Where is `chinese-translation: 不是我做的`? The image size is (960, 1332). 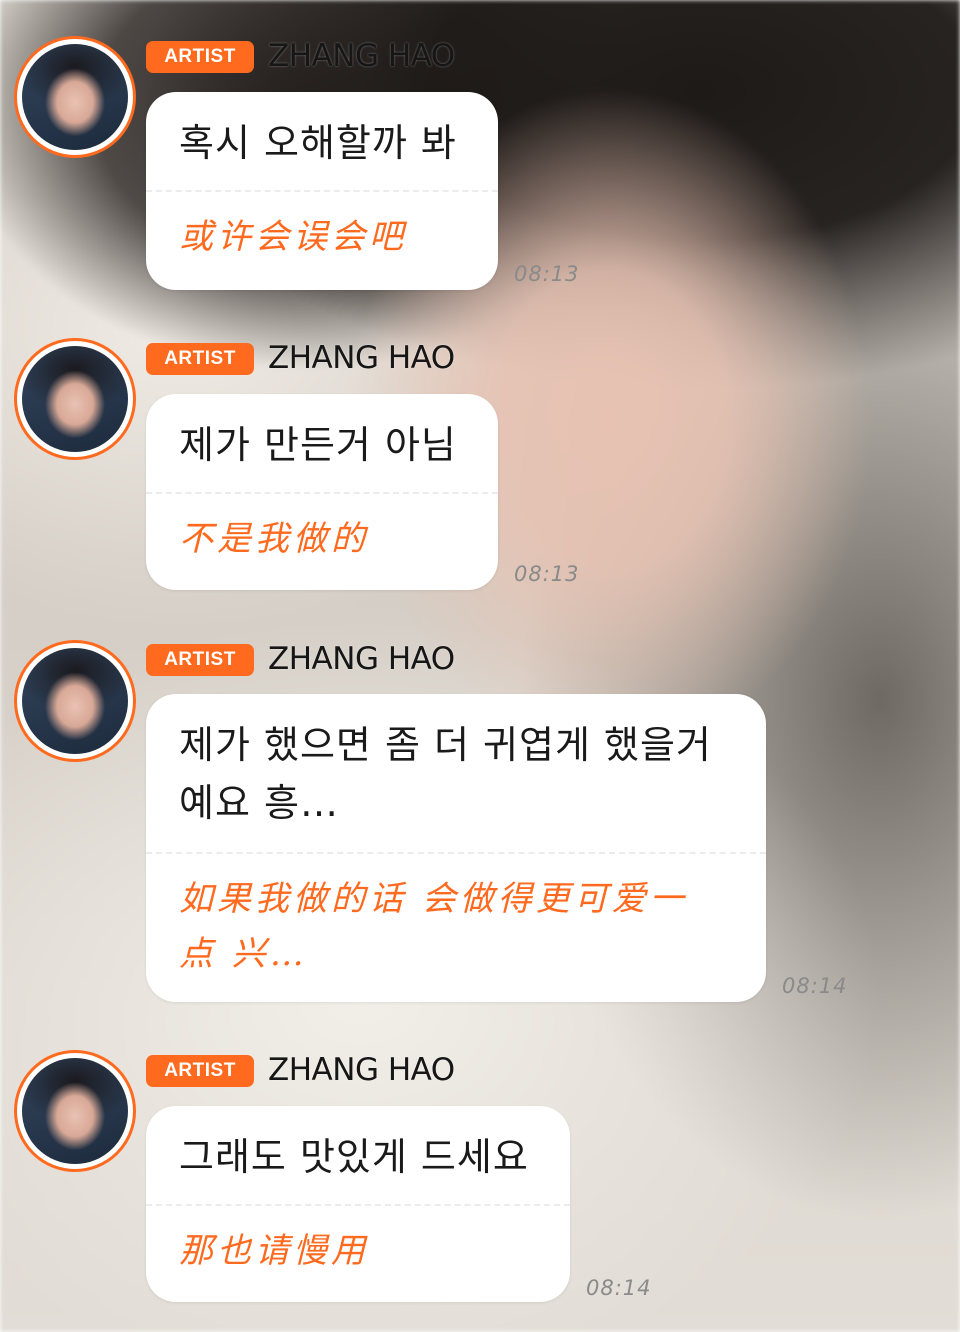
chinese-translation: 不是我做的 is located at coordinates (274, 539).